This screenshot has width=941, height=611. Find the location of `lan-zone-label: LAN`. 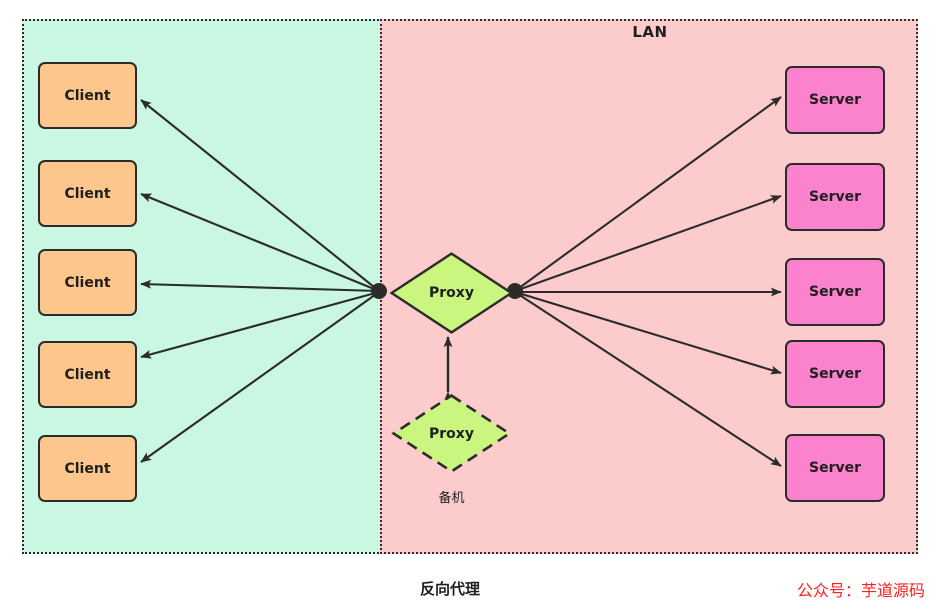

lan-zone-label: LAN is located at coordinates (650, 32).